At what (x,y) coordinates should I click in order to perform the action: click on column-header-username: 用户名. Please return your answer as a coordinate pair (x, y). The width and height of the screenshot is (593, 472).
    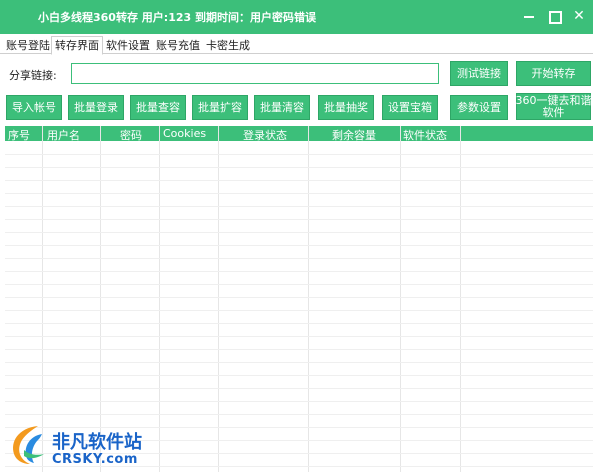
    Looking at the image, I should click on (63, 135).